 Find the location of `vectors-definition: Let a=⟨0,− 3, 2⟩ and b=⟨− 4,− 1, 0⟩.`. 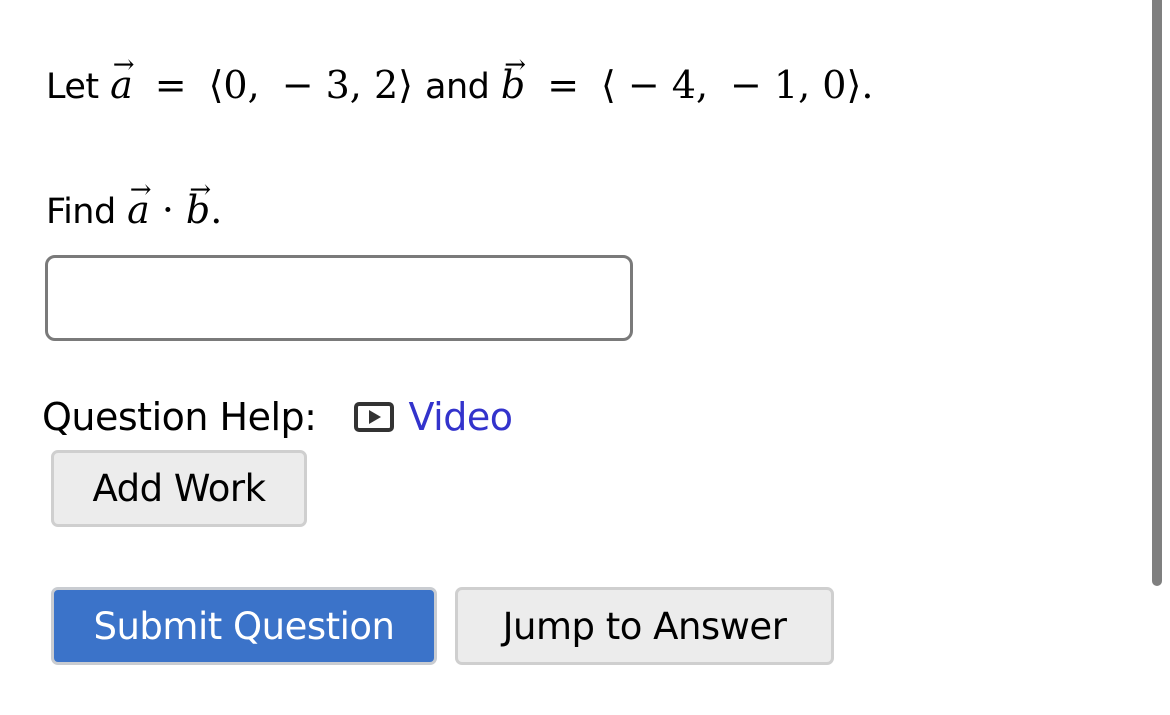

vectors-definition: Let a=⟨0,− 3, 2⟩ and b=⟨− 4,− 1, 0⟩. is located at coordinates (459, 86).